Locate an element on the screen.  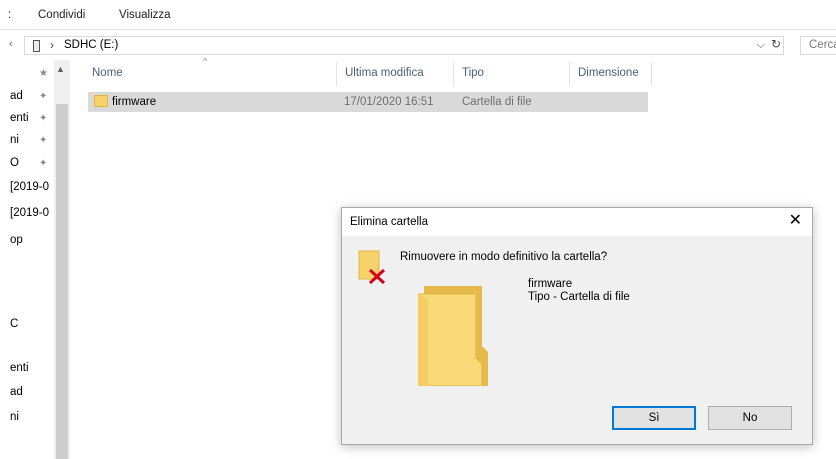
search-input: Cerca is located at coordinates (818, 45).